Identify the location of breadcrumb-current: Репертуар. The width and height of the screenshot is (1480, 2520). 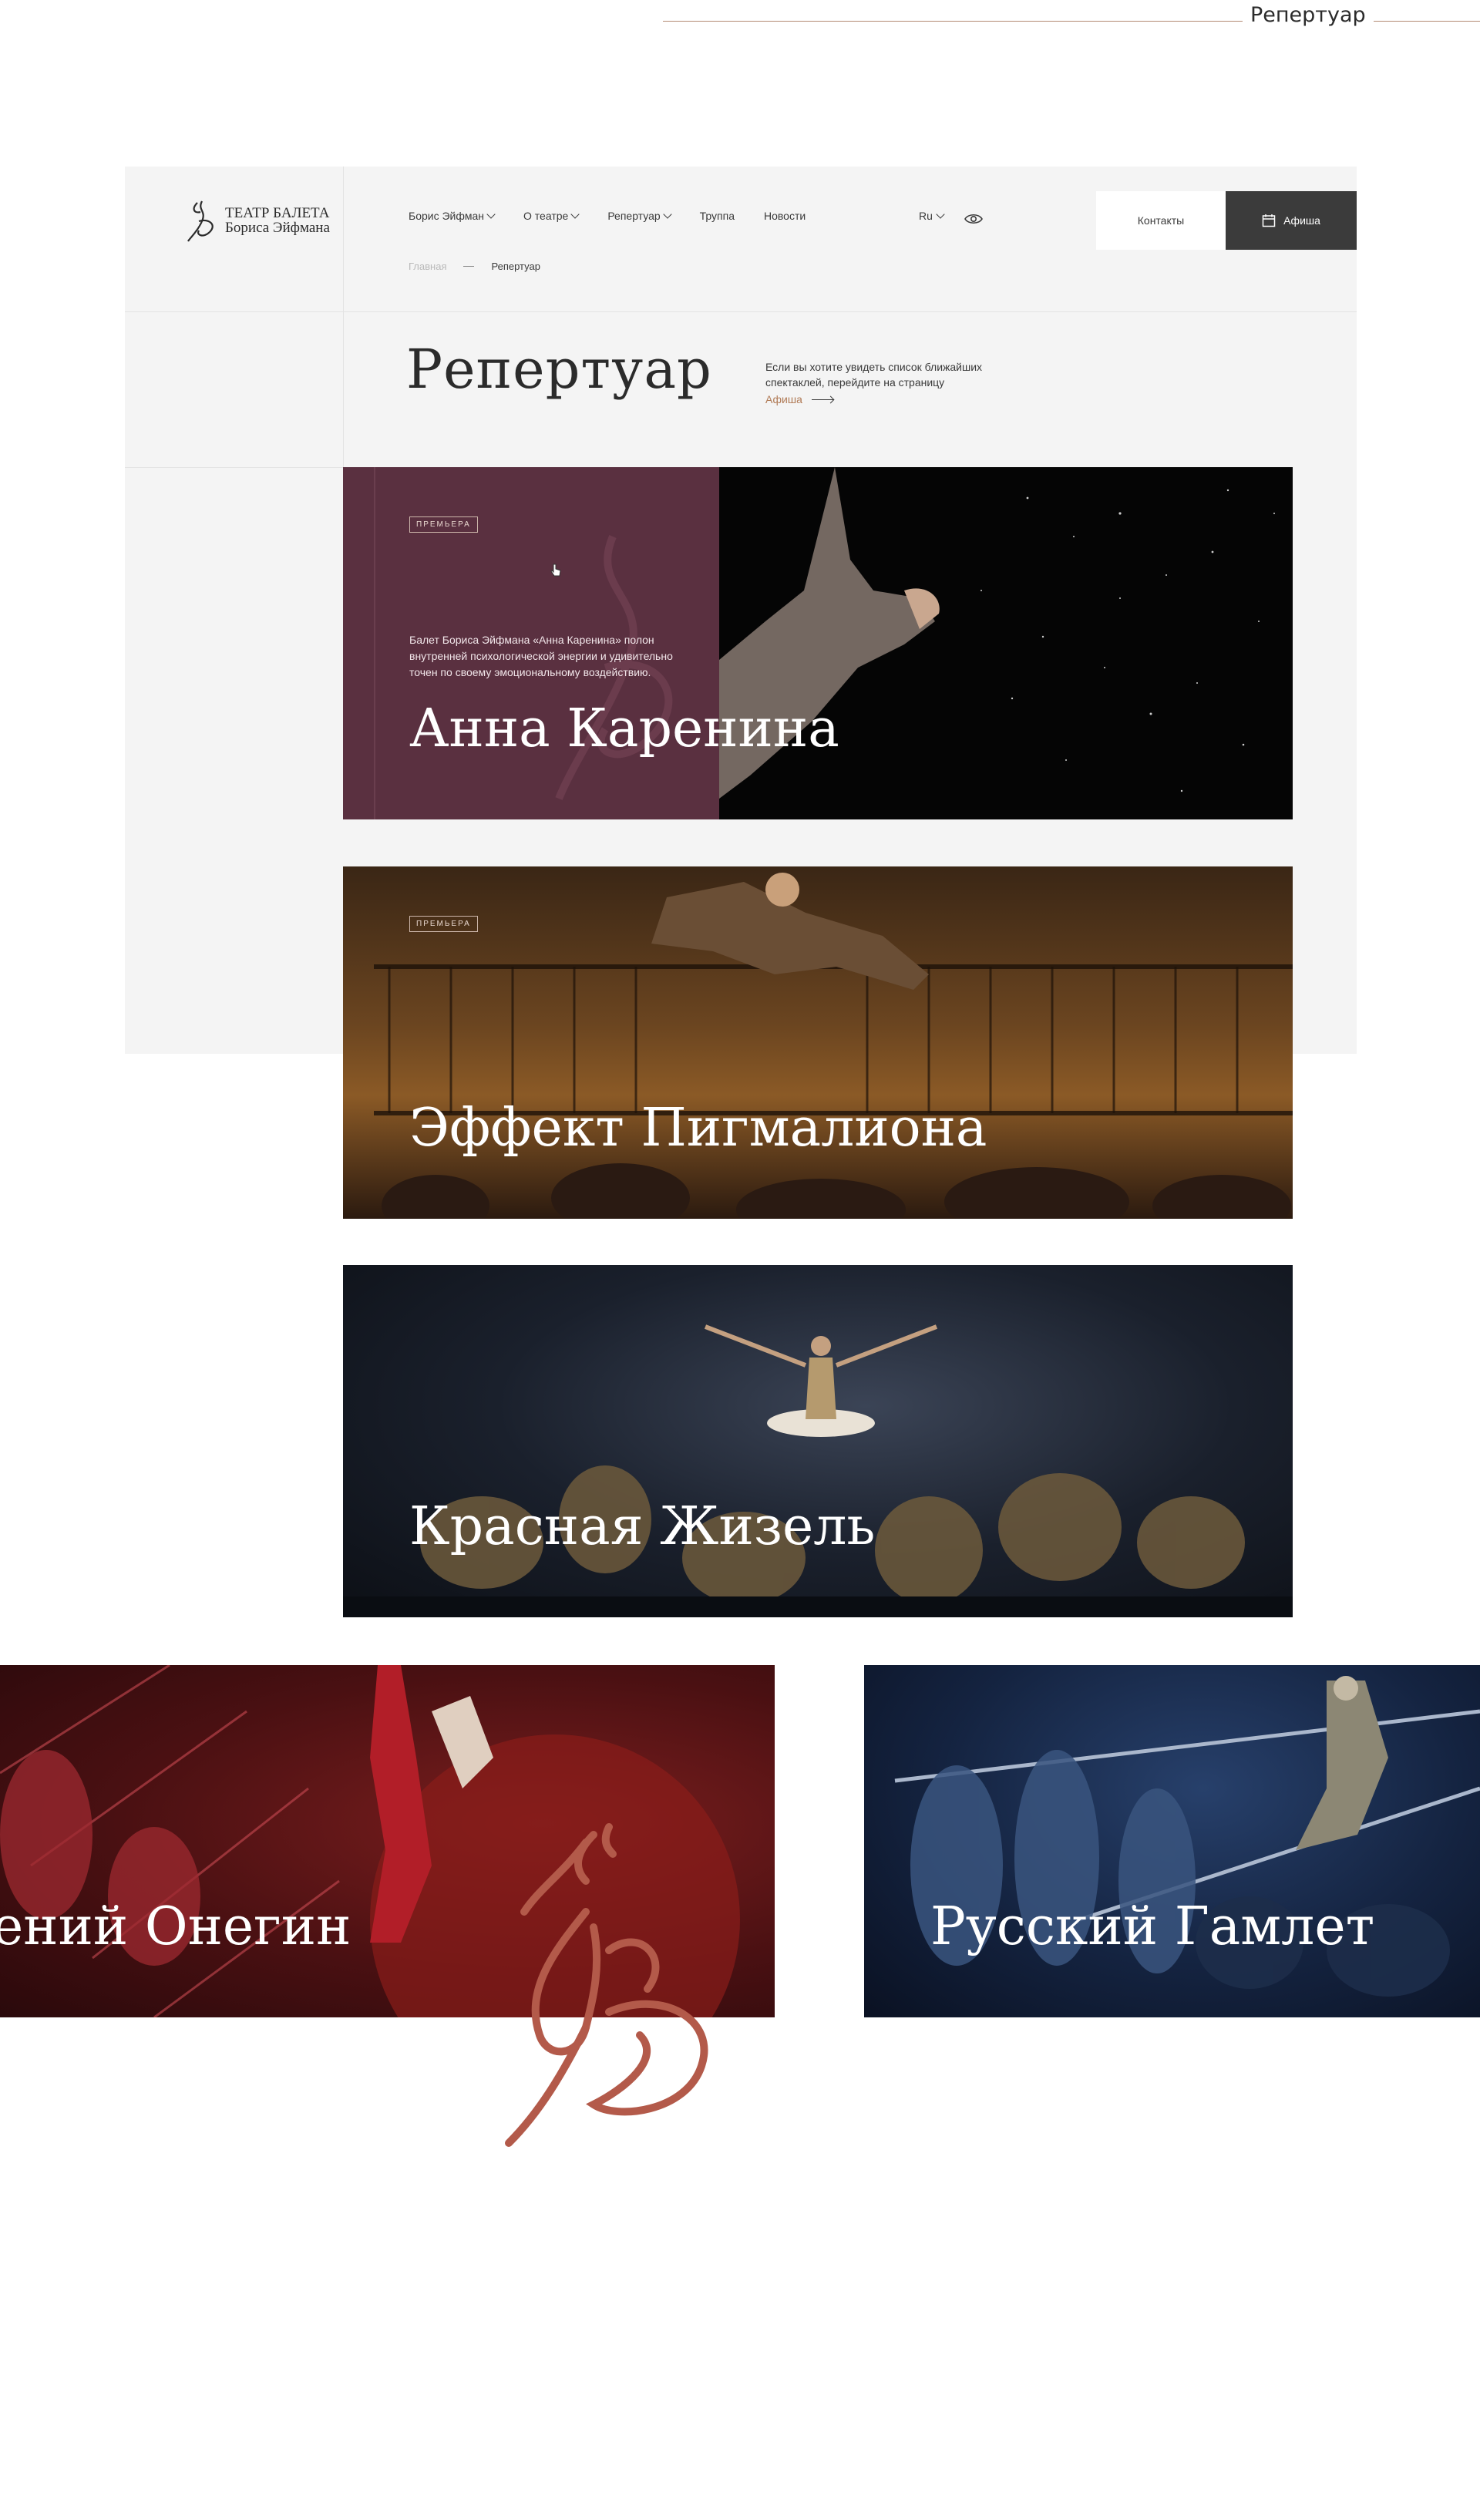
(515, 267).